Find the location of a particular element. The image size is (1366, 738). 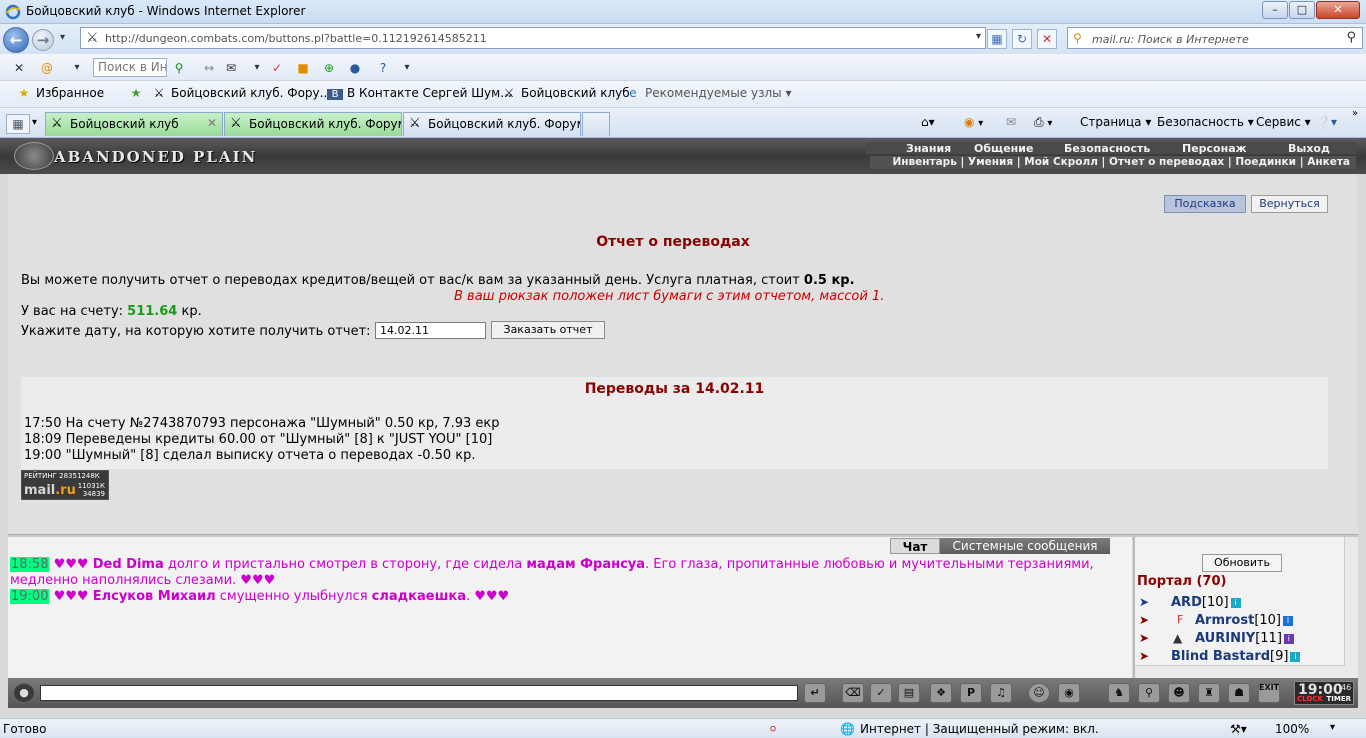

favorite-recommended-sites: e Рекомендуемые узлы ▾ is located at coordinates (708, 93).